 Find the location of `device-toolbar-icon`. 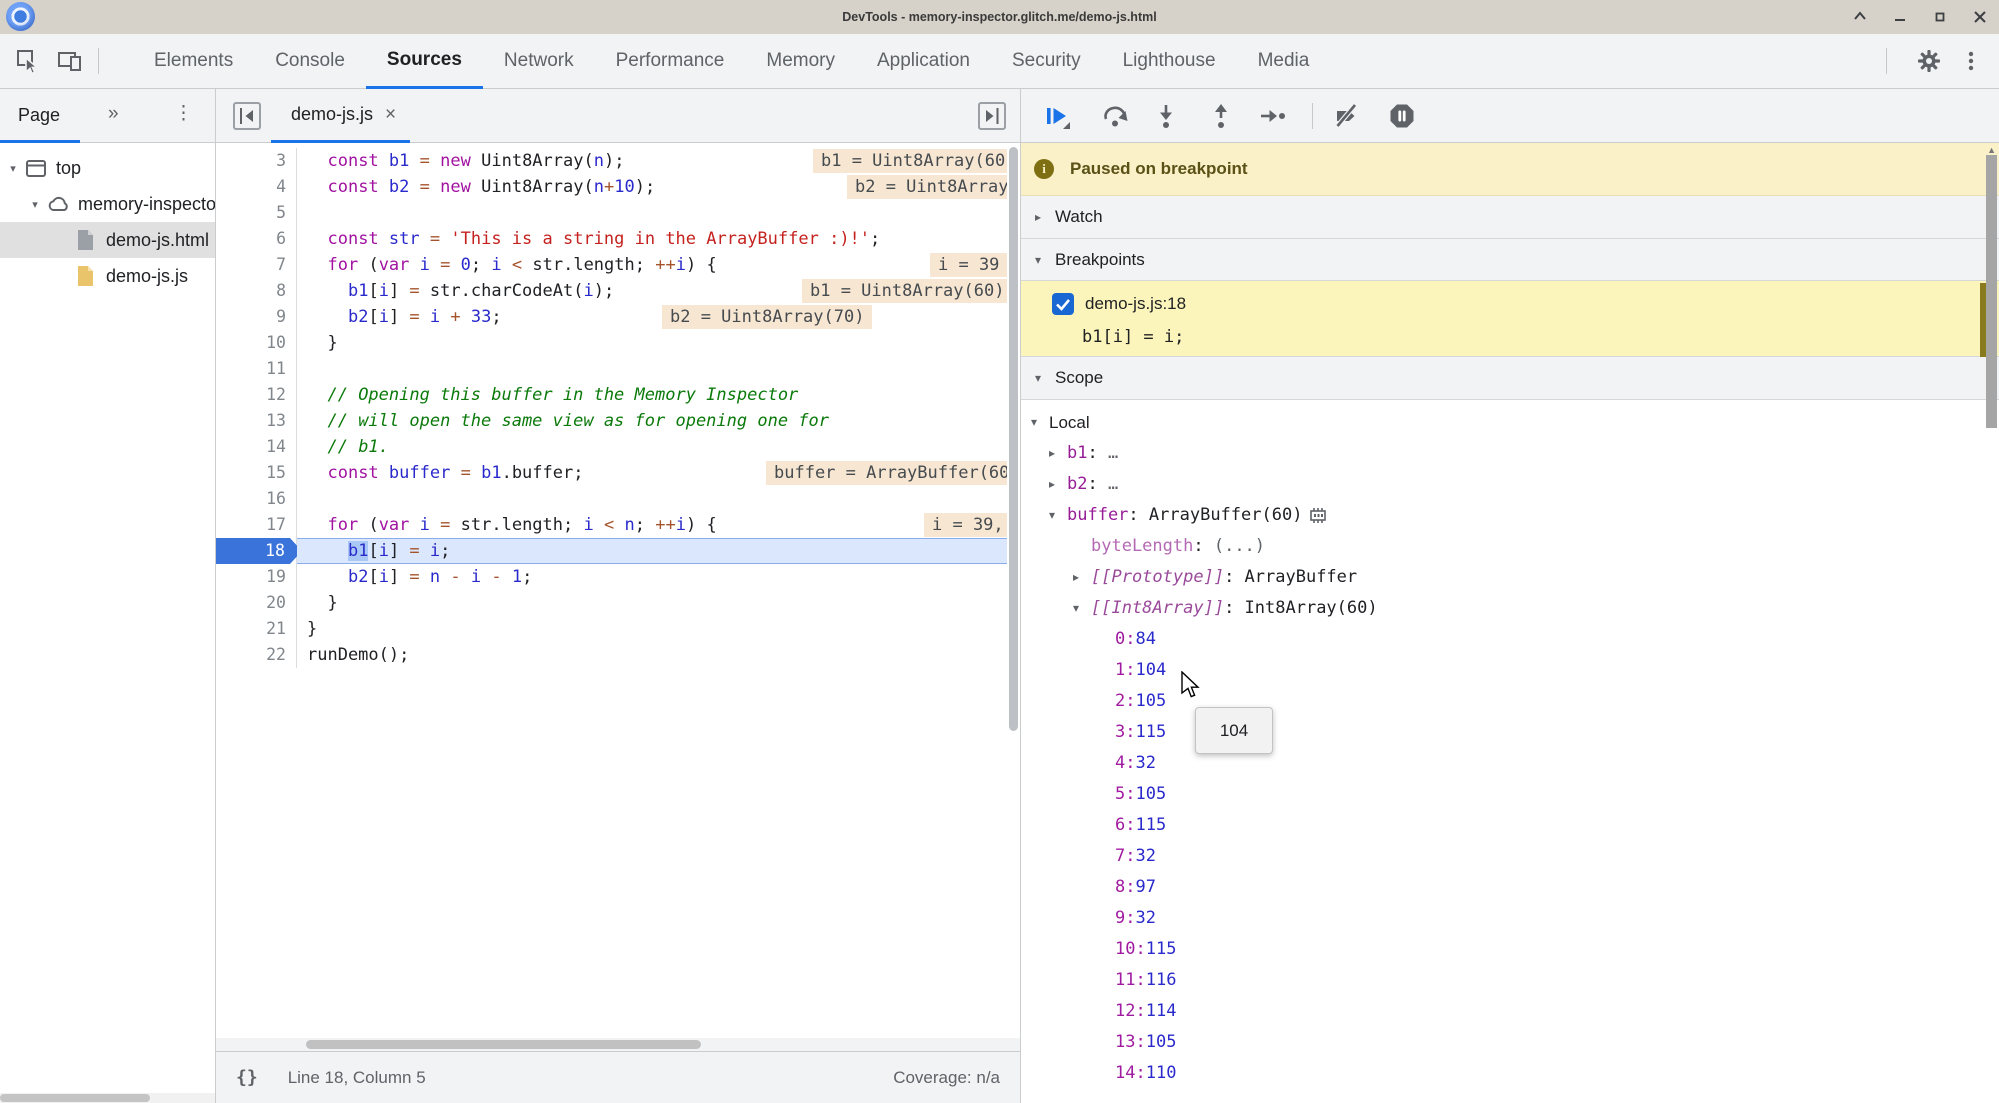

device-toolbar-icon is located at coordinates (70, 61).